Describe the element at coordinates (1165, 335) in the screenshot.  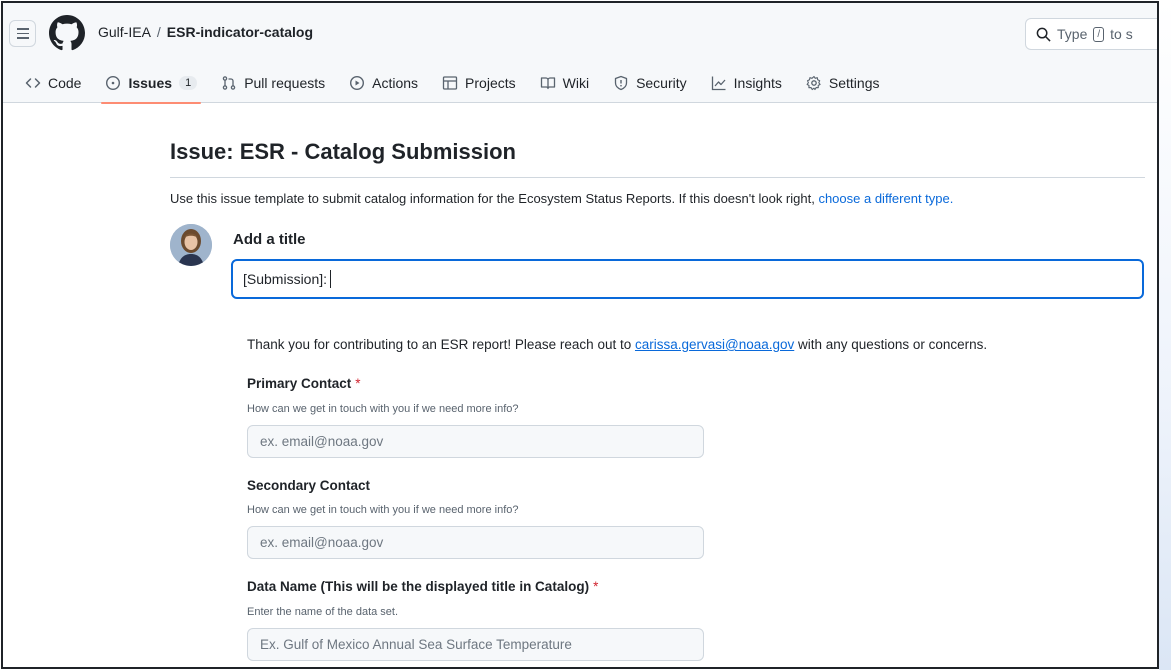
I see `background-decoration` at that location.